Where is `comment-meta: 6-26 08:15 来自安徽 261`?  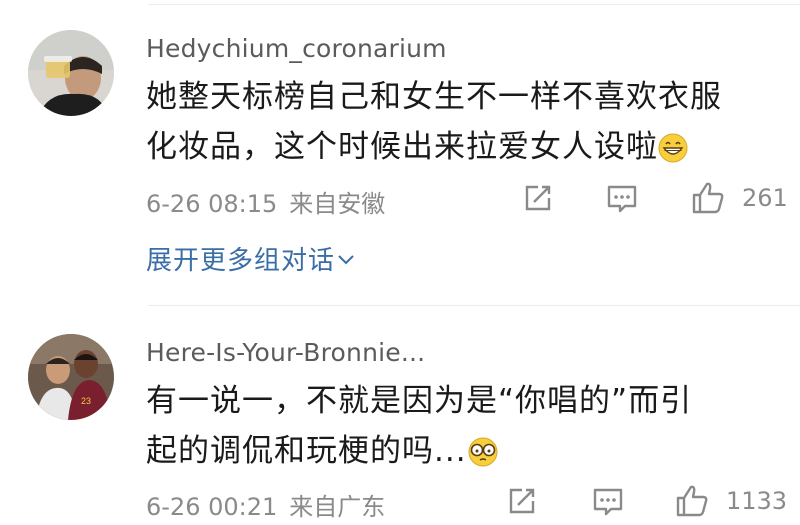 comment-meta: 6-26 08:15 来自安徽 261 is located at coordinates (473, 198).